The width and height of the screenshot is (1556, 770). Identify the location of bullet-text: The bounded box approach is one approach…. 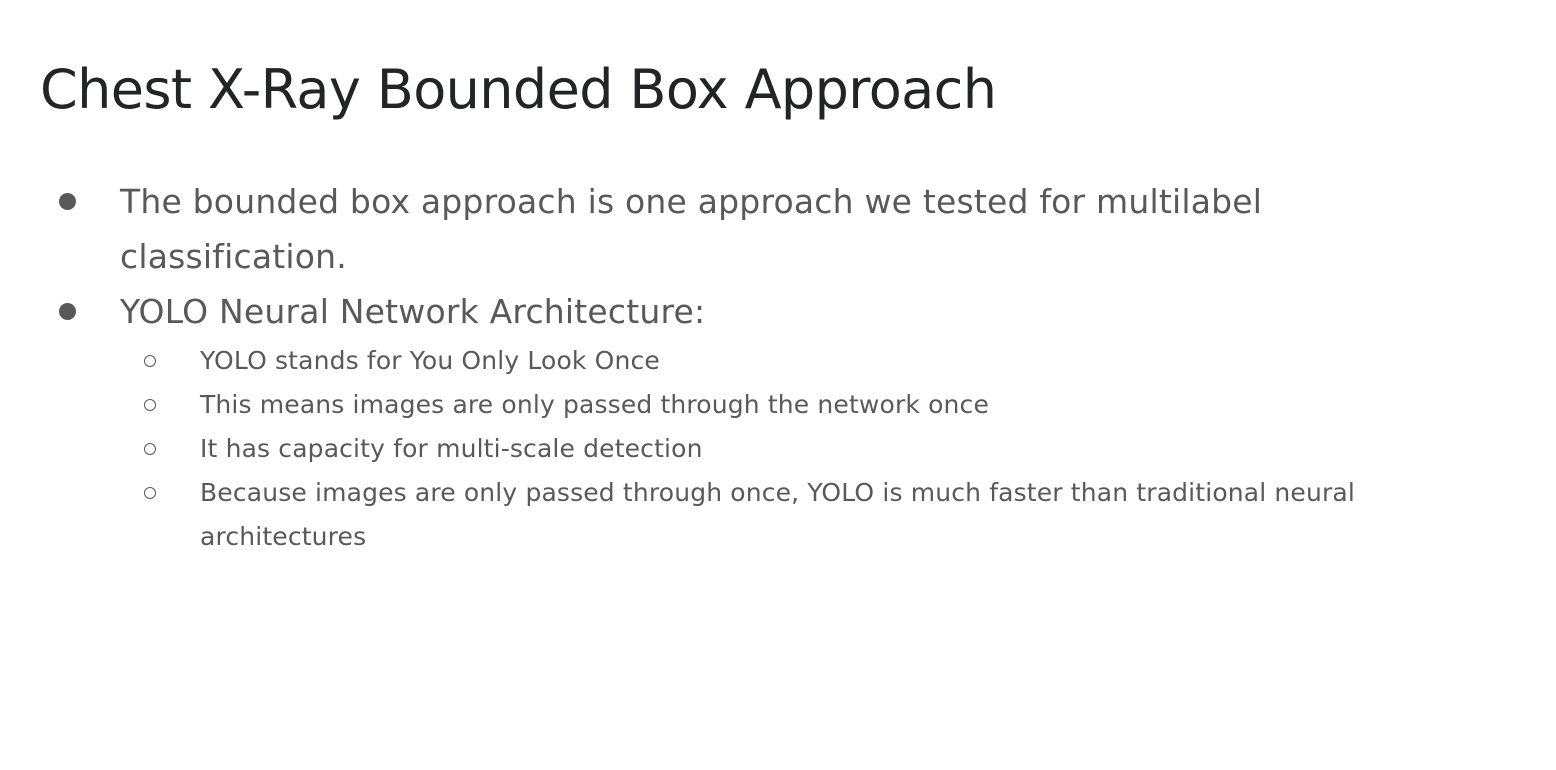
(691, 229).